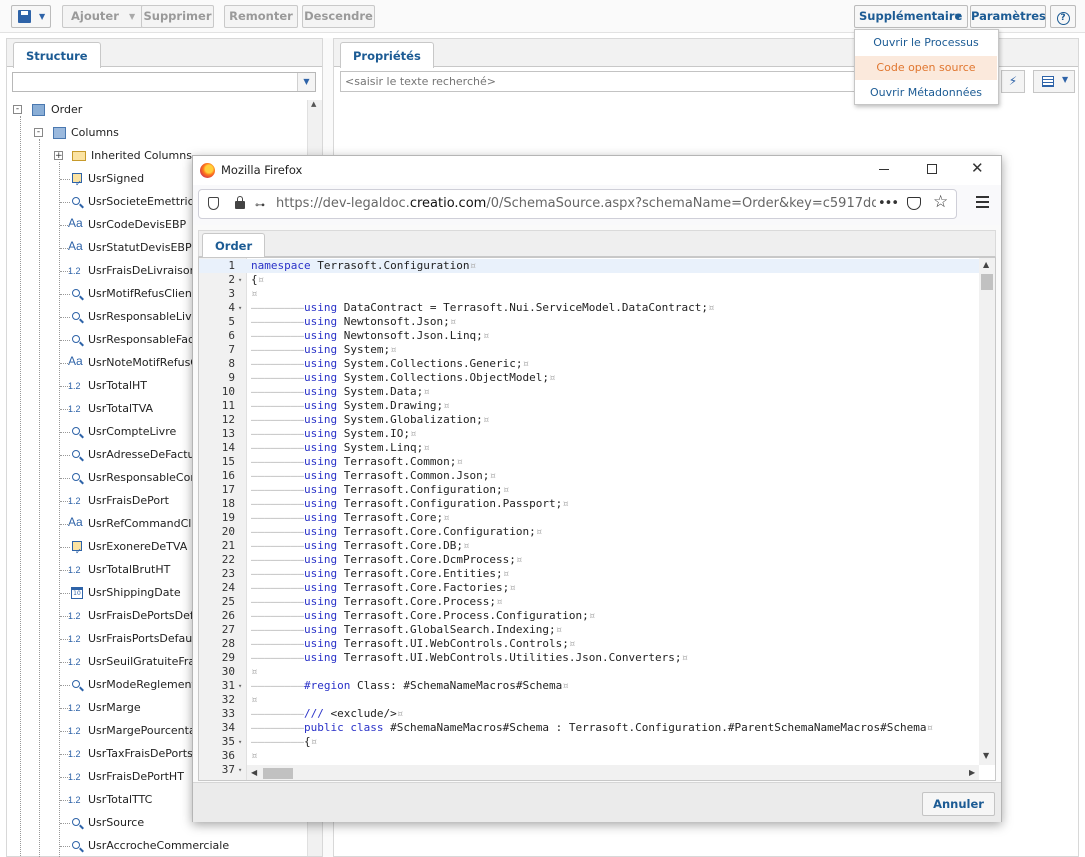 This screenshot has width=1085, height=857. I want to click on scroll-right-icon: ▶, so click(972, 772).